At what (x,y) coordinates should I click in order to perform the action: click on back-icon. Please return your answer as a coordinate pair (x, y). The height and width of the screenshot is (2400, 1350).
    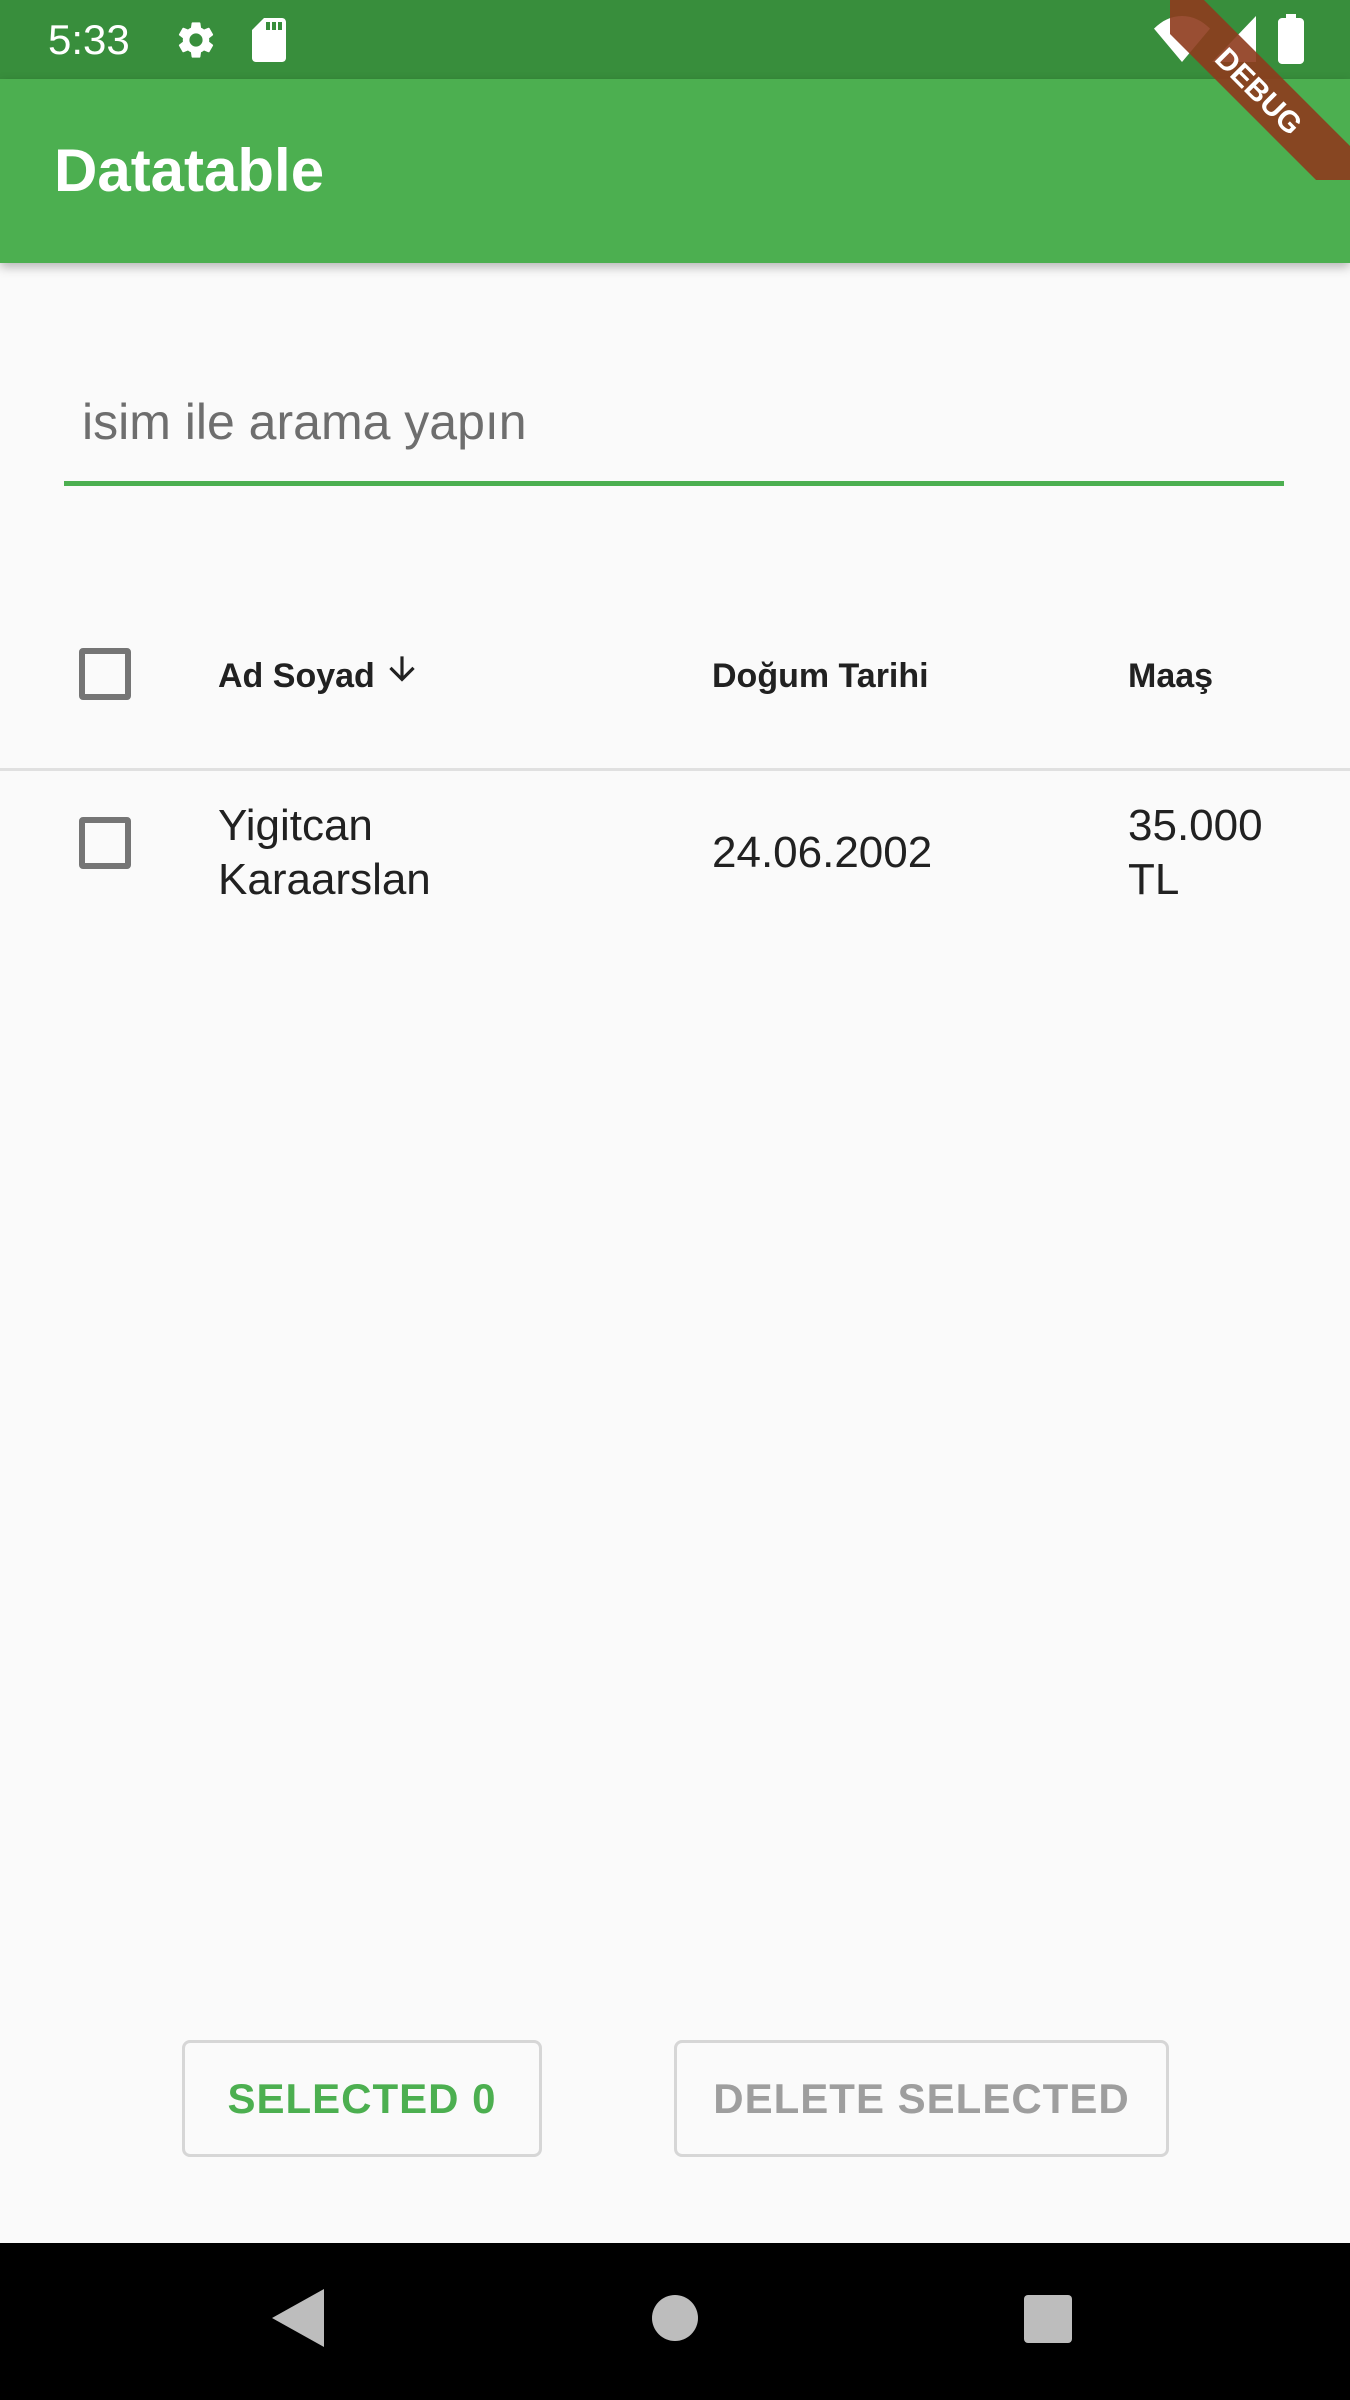
    Looking at the image, I should click on (298, 2320).